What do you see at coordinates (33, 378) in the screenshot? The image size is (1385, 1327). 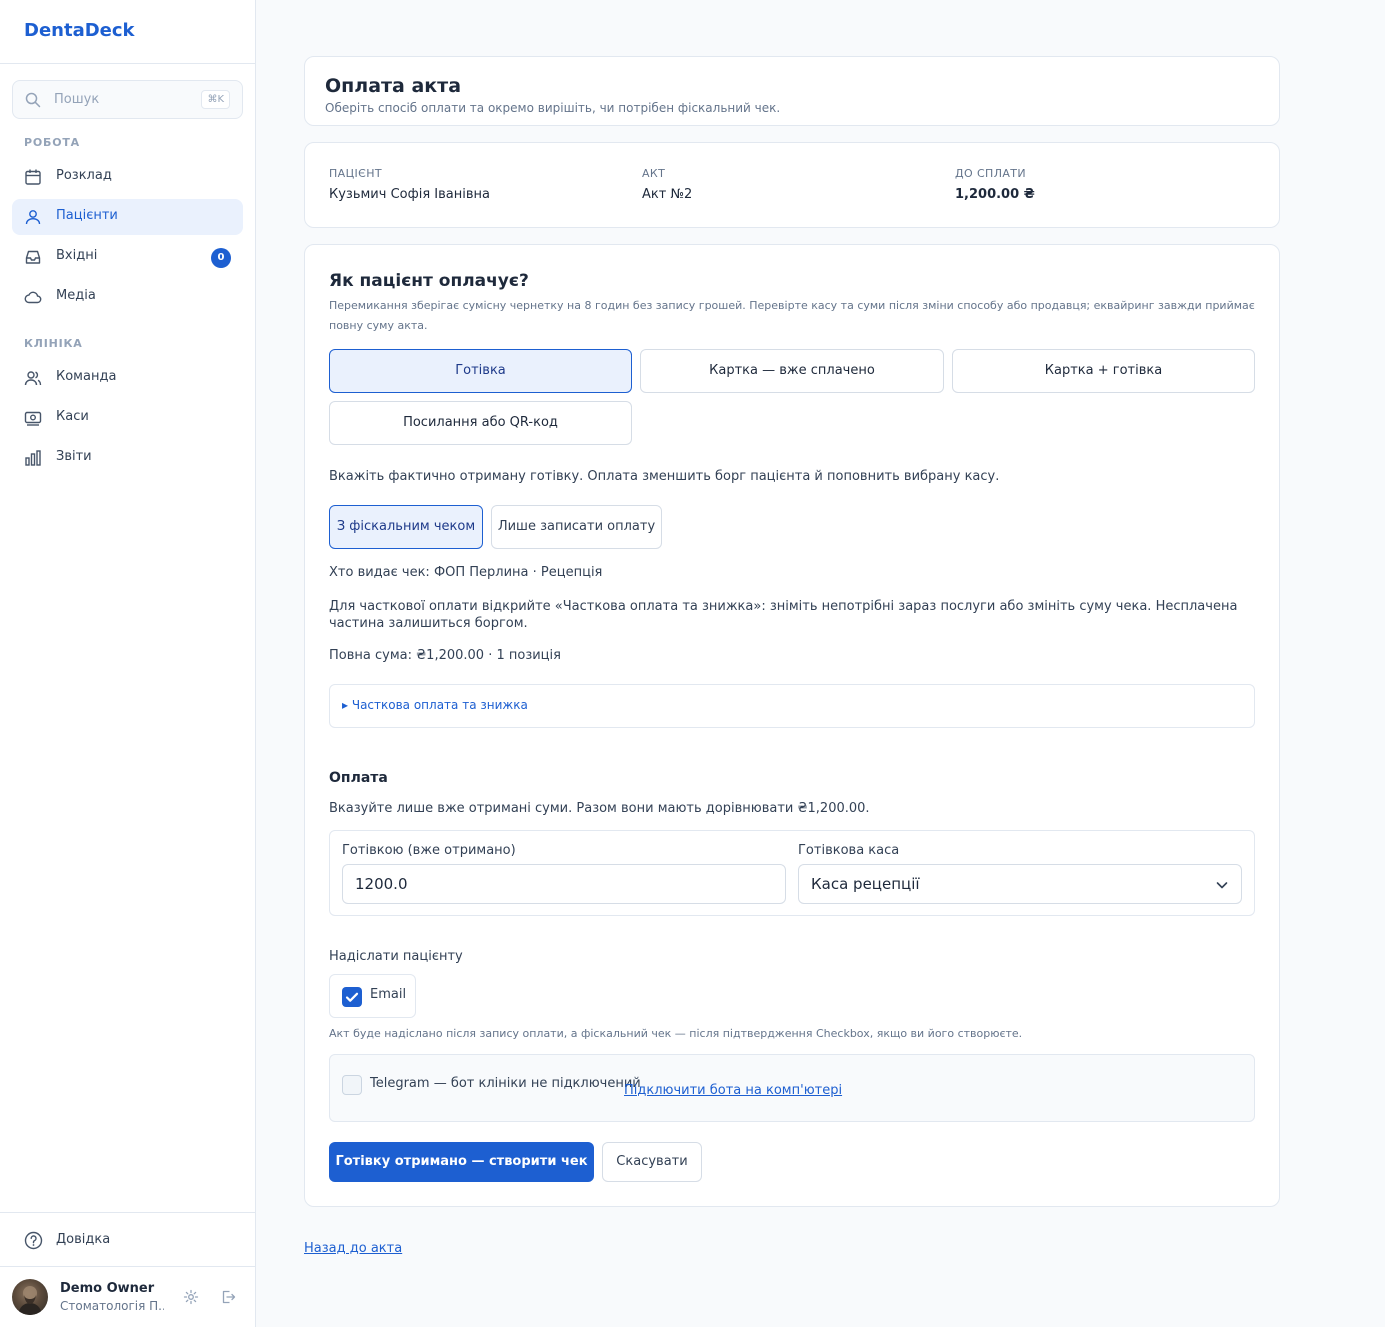 I see `team-icon` at bounding box center [33, 378].